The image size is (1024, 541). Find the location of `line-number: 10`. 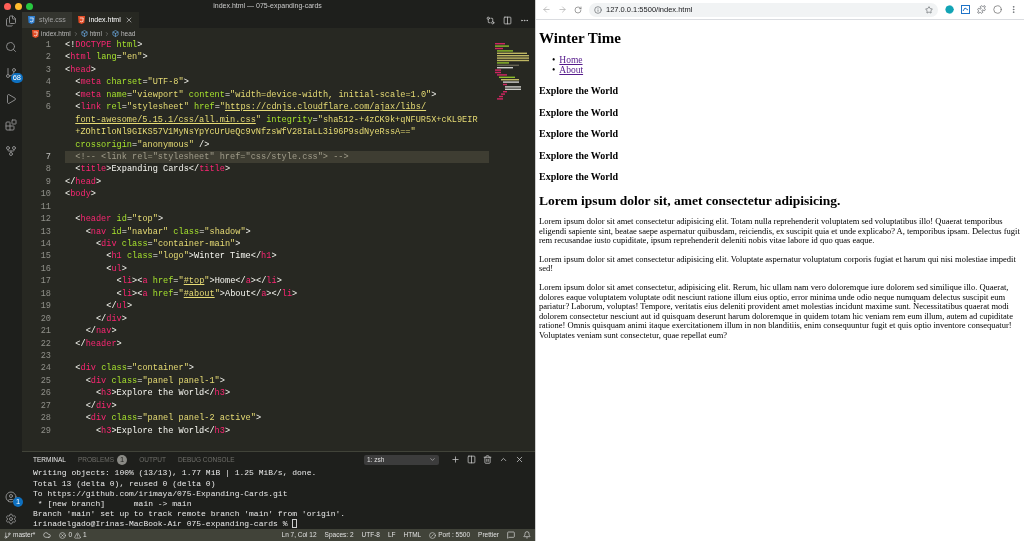

line-number: 10 is located at coordinates (45, 194).